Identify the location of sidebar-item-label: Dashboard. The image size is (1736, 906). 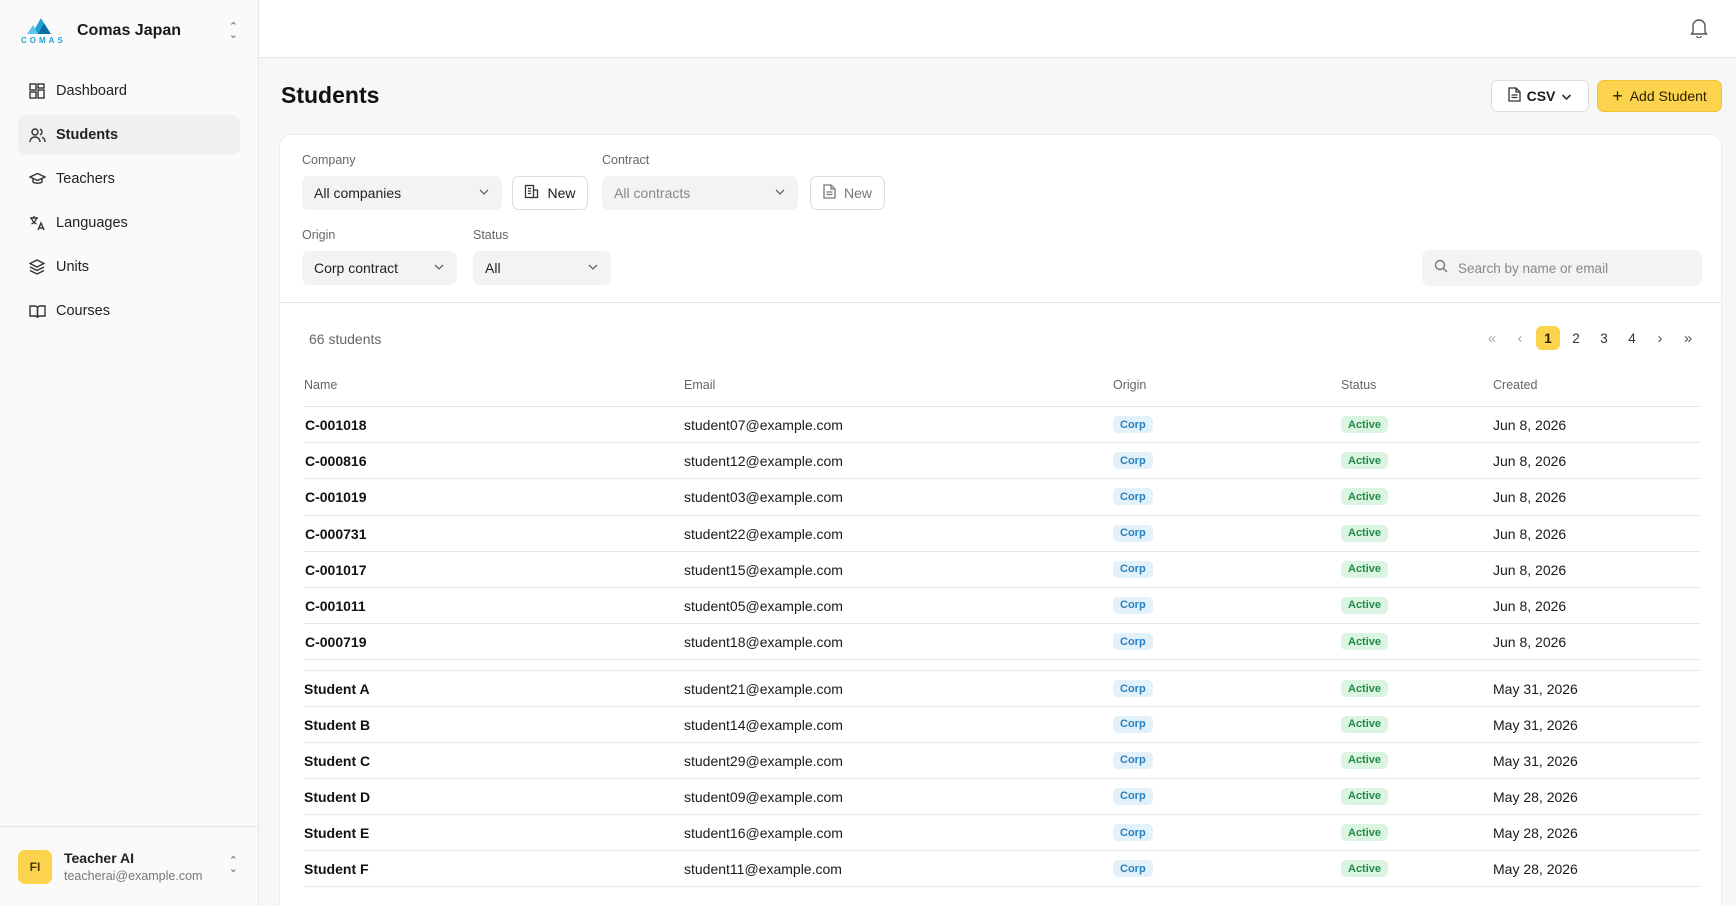
(91, 91).